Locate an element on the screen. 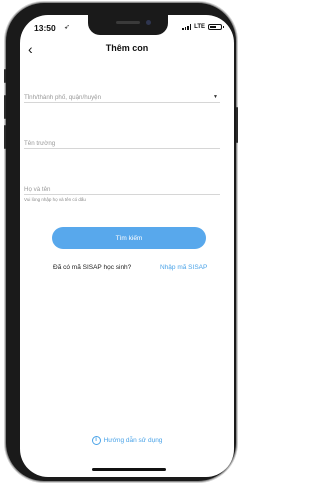  signal-icon is located at coordinates (187, 27).